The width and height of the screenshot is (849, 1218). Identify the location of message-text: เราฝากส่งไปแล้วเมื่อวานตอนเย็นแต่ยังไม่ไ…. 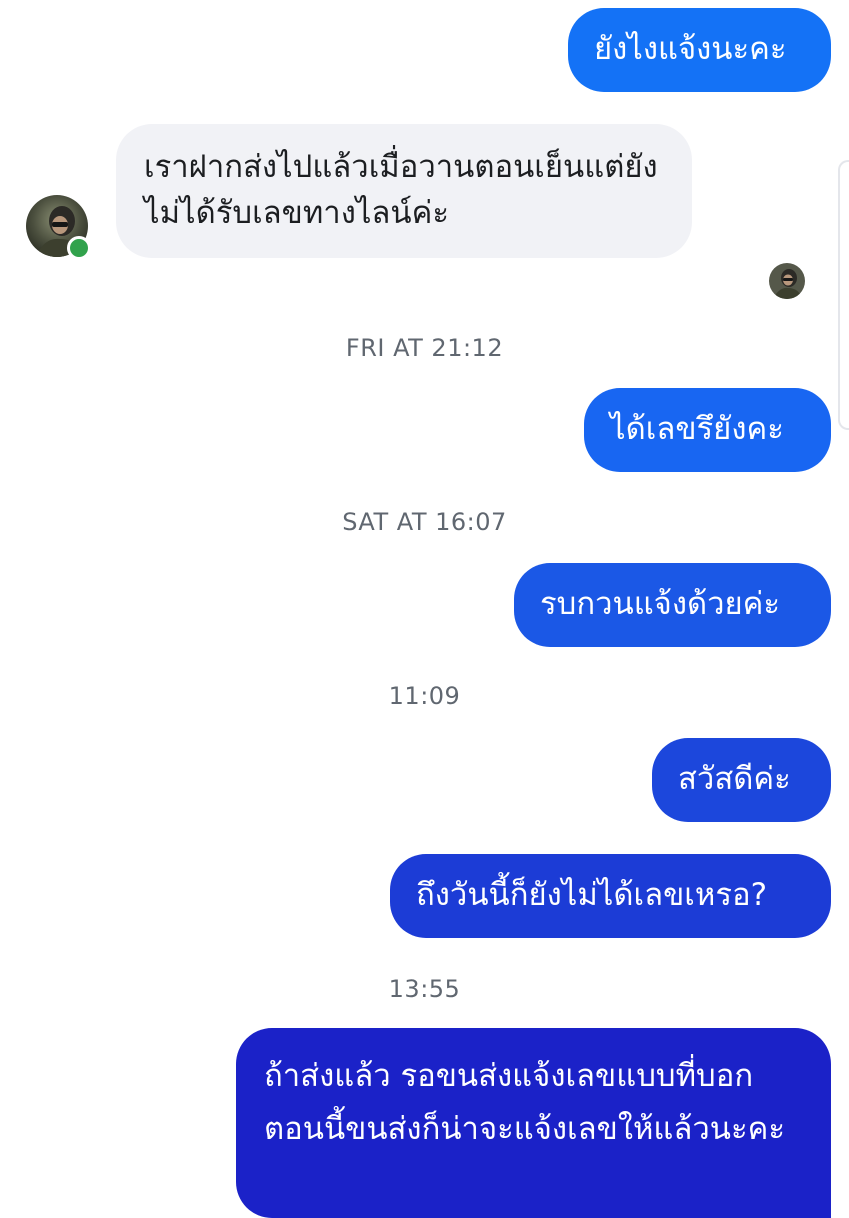
(401, 190).